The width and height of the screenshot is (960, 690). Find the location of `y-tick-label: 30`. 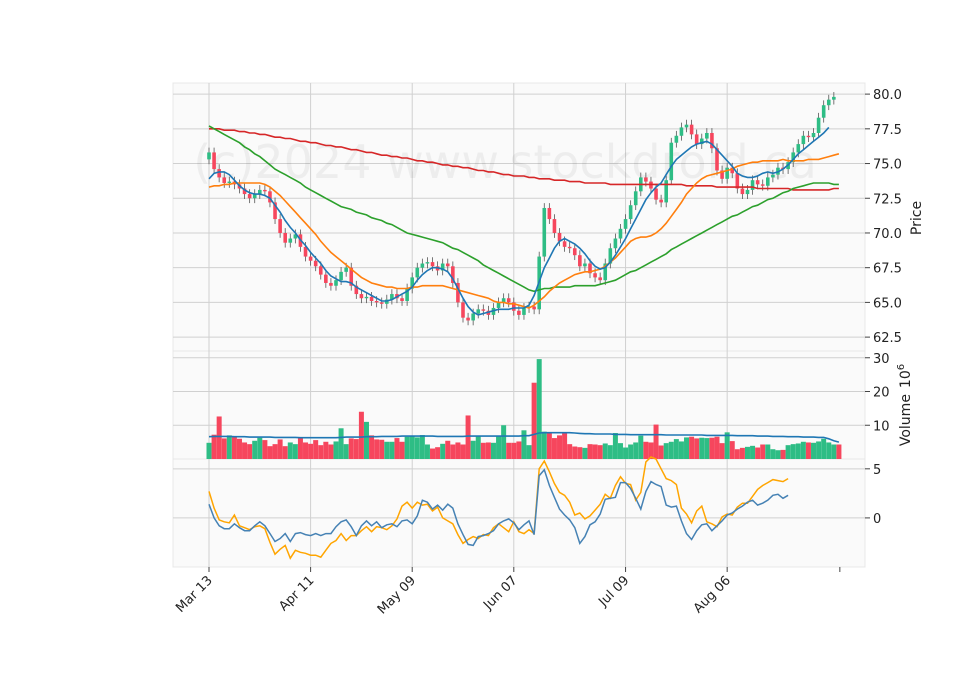

y-tick-label: 30 is located at coordinates (881, 359).